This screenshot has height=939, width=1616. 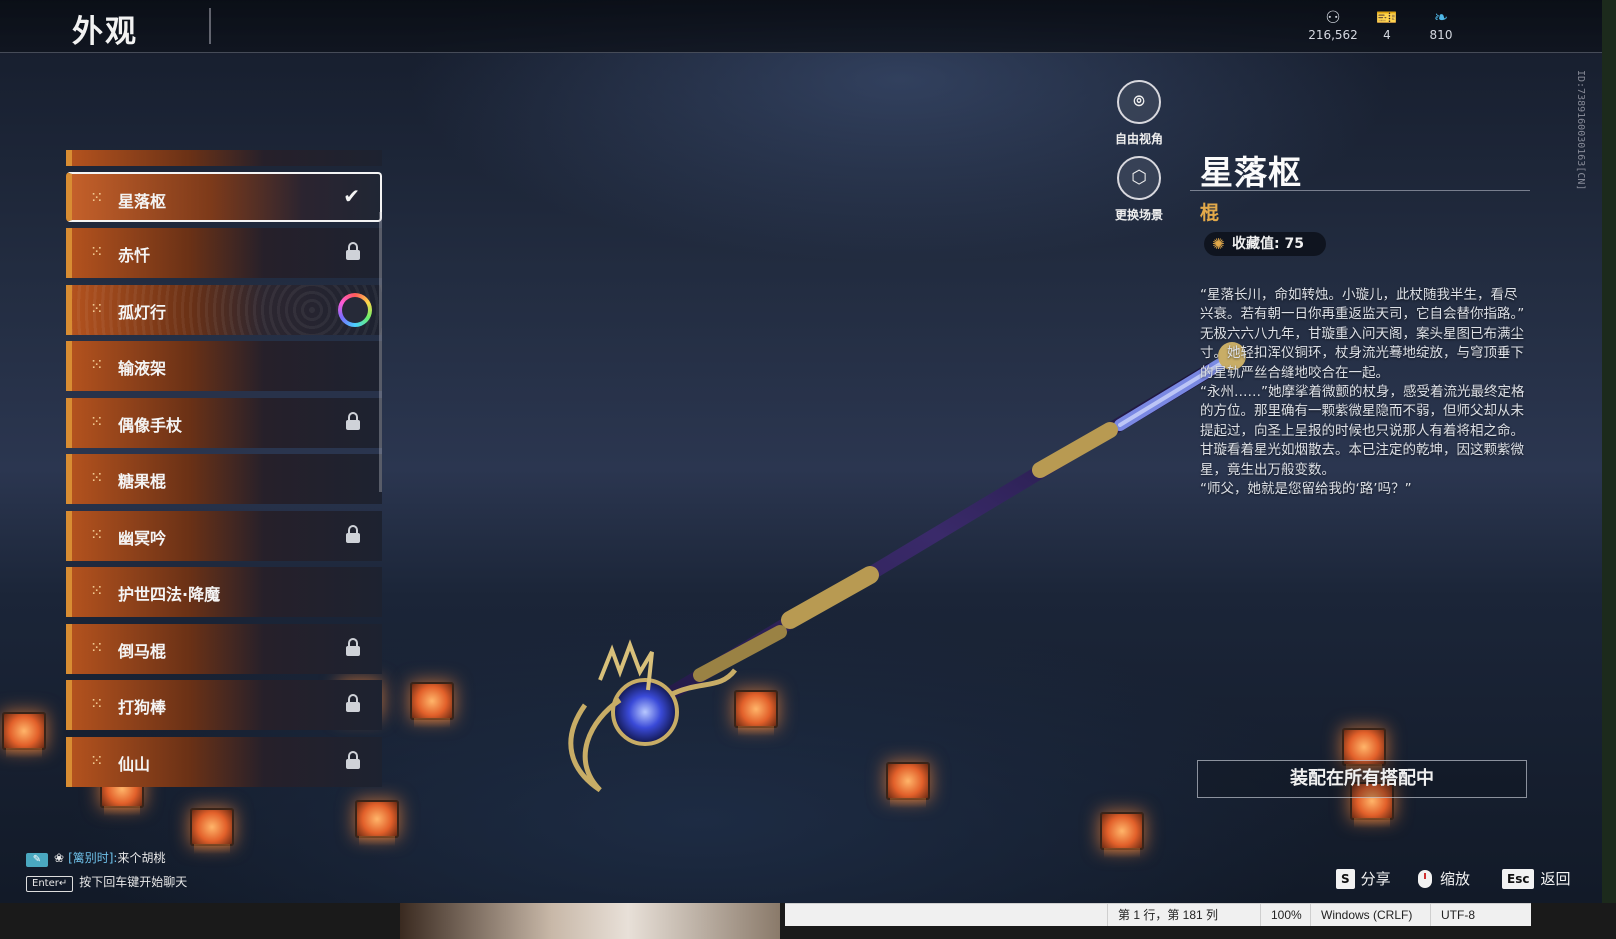 What do you see at coordinates (1251, 172) in the screenshot?
I see `item-name: 星落枢` at bounding box center [1251, 172].